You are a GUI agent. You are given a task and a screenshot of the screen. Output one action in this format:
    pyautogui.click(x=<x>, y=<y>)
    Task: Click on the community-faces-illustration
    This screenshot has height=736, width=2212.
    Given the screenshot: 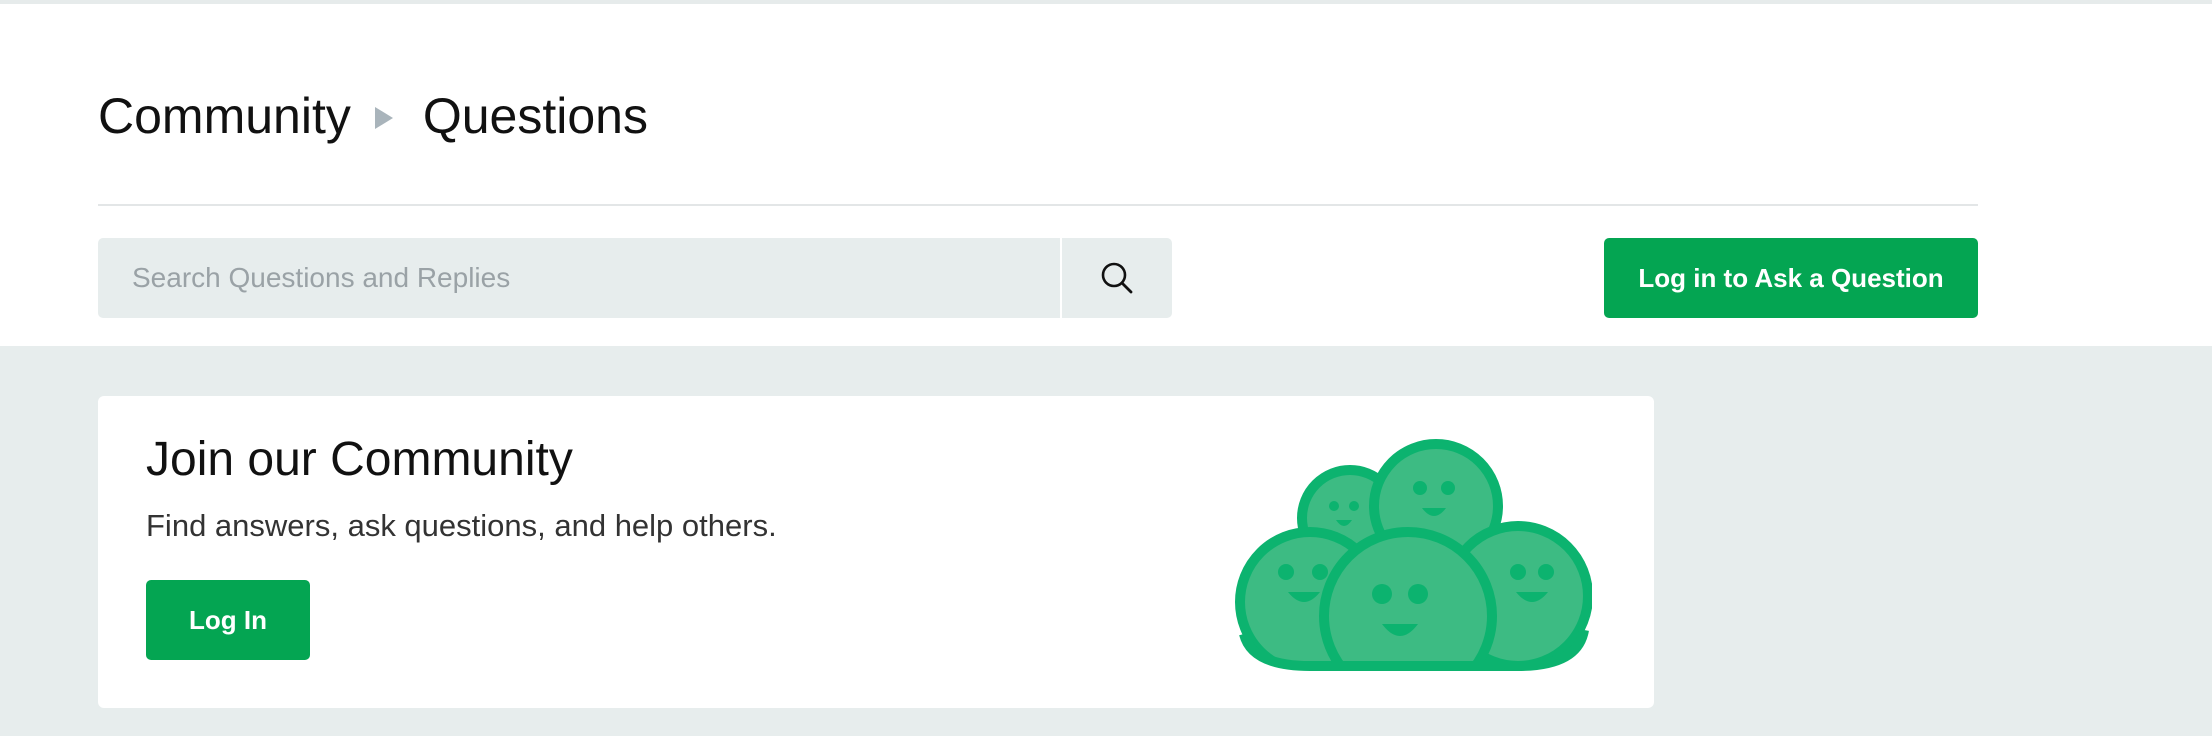 What is the action you would take?
    pyautogui.click(x=1407, y=556)
    